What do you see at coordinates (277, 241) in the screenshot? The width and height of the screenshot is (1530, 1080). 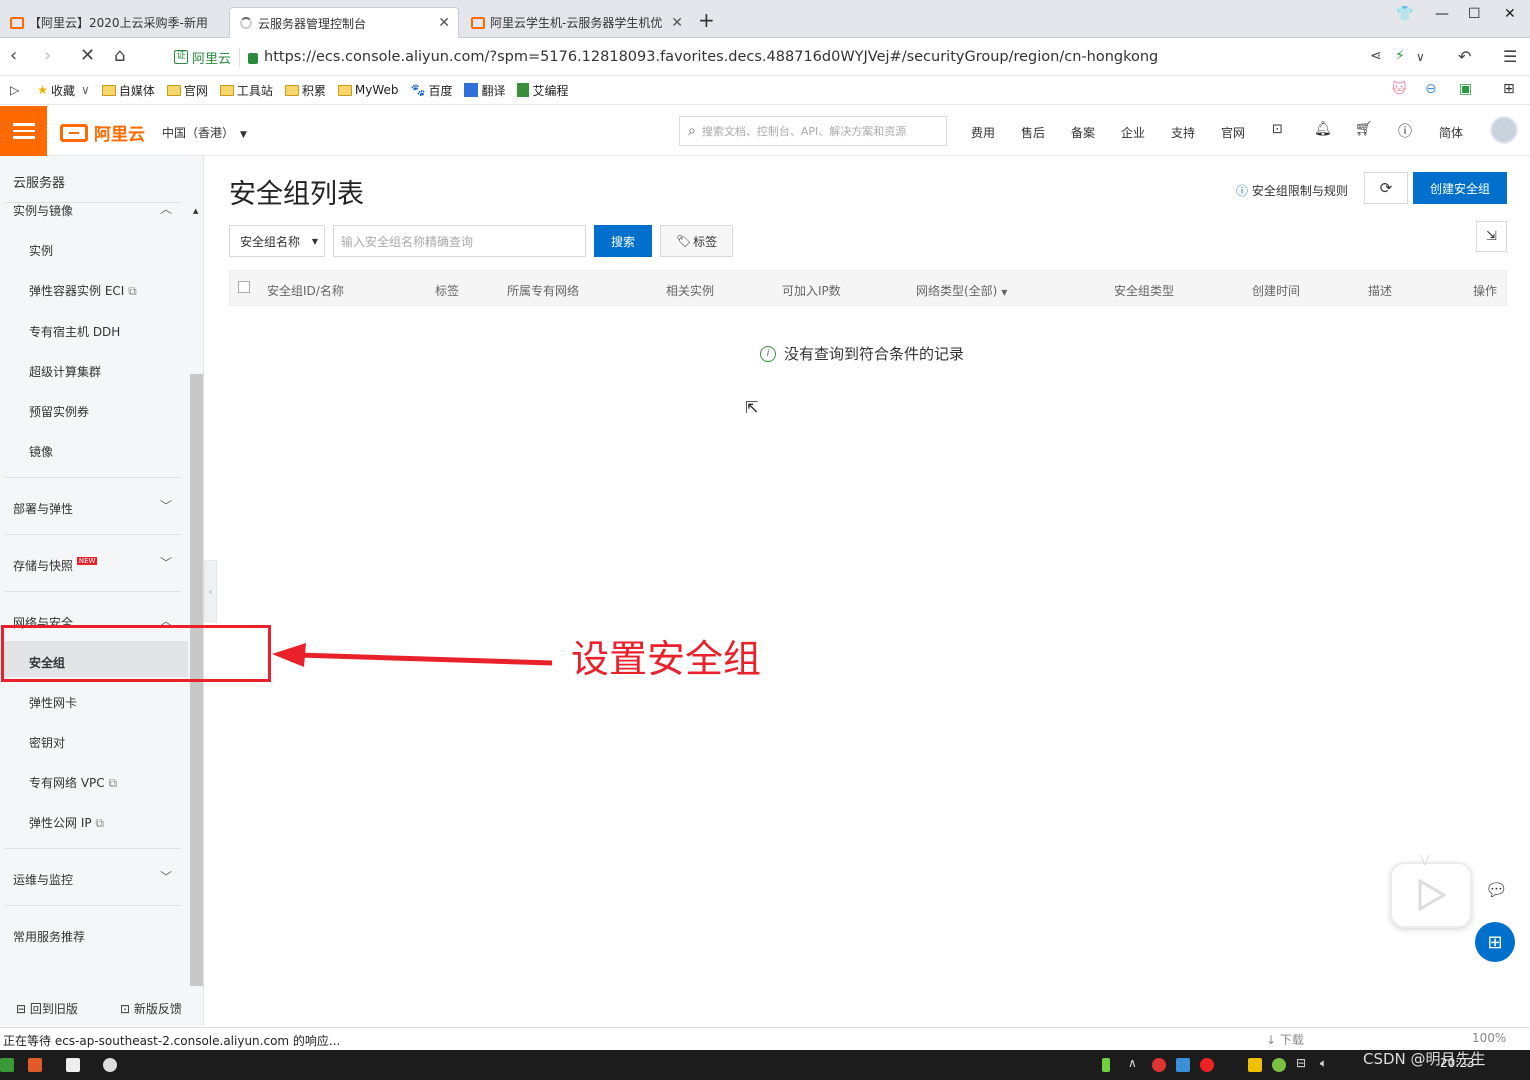 I see `filter-field-select: 安全组名称 ▼` at bounding box center [277, 241].